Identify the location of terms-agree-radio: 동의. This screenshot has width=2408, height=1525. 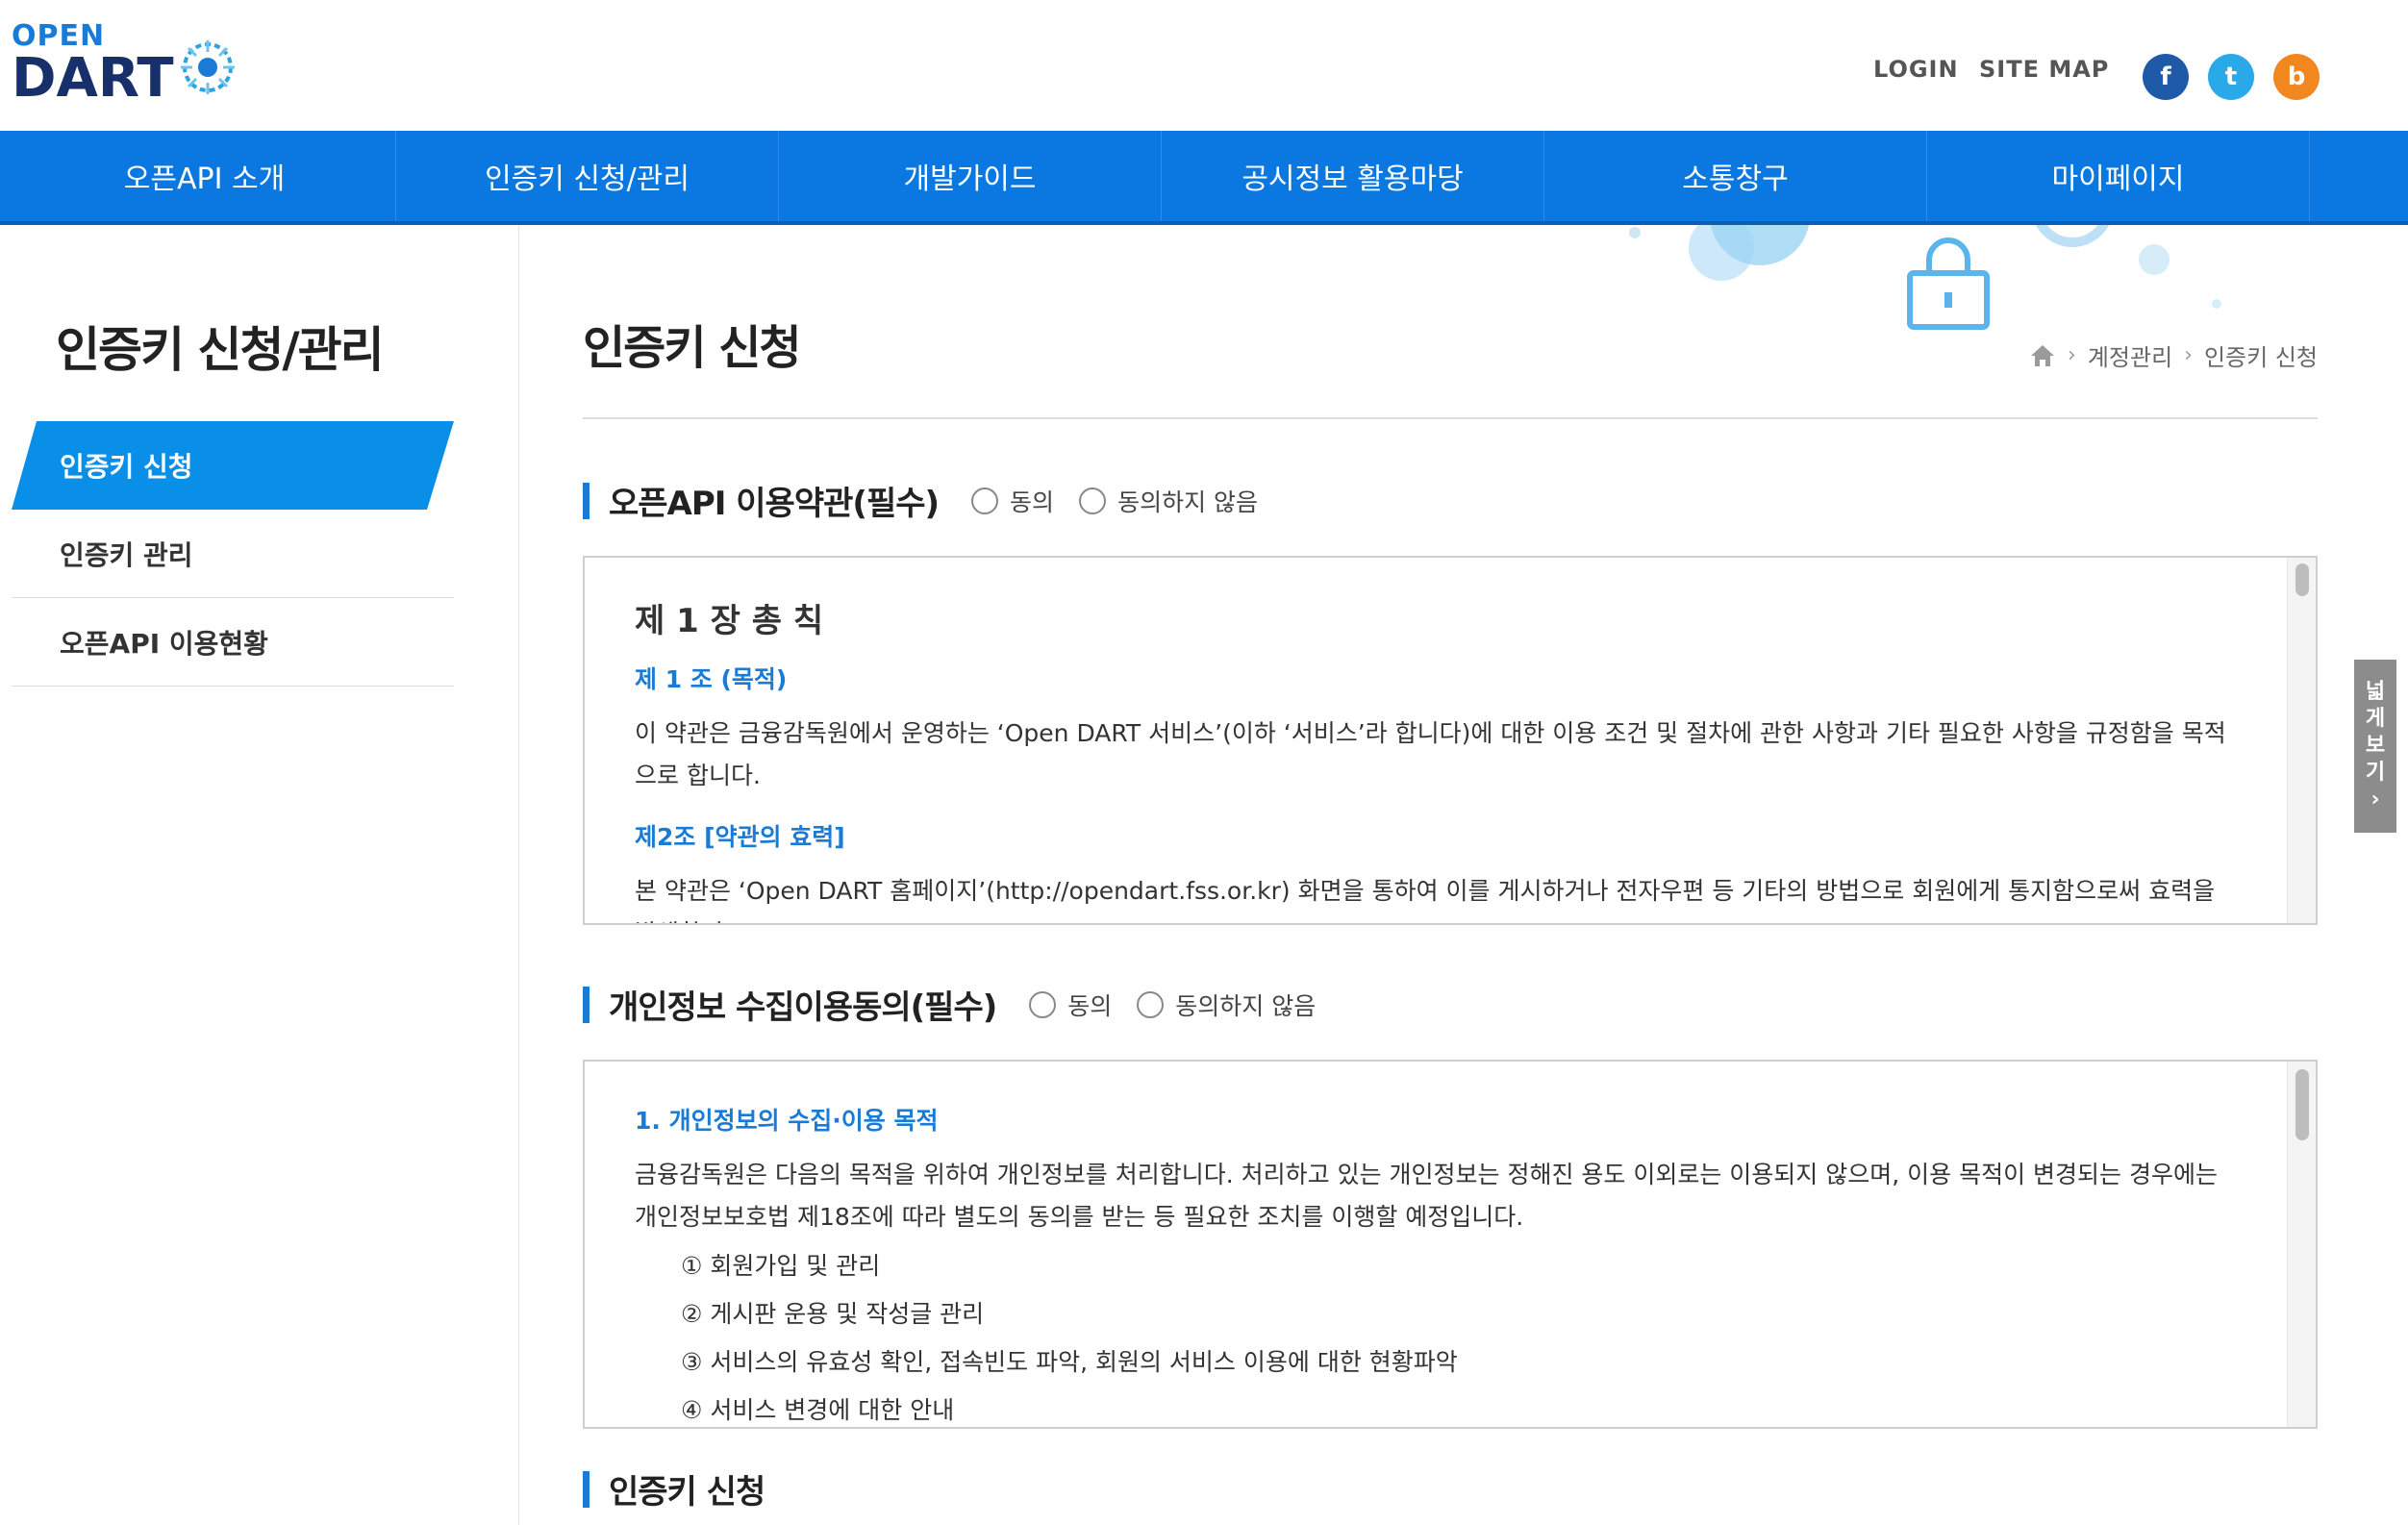
(1013, 501).